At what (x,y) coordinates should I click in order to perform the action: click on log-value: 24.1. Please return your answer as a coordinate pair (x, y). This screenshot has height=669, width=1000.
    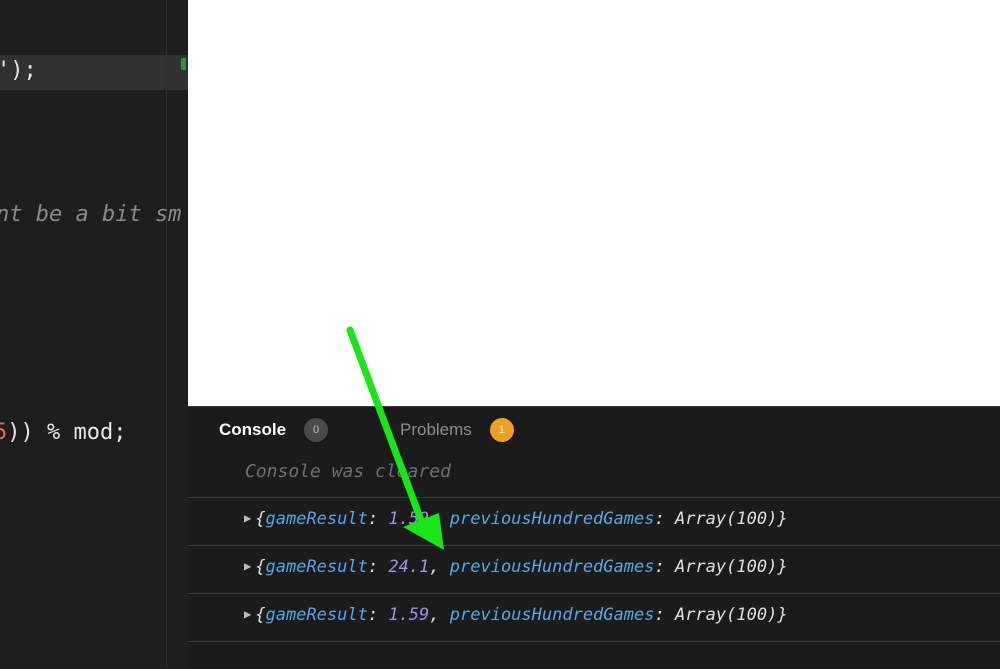
    Looking at the image, I should click on (409, 567).